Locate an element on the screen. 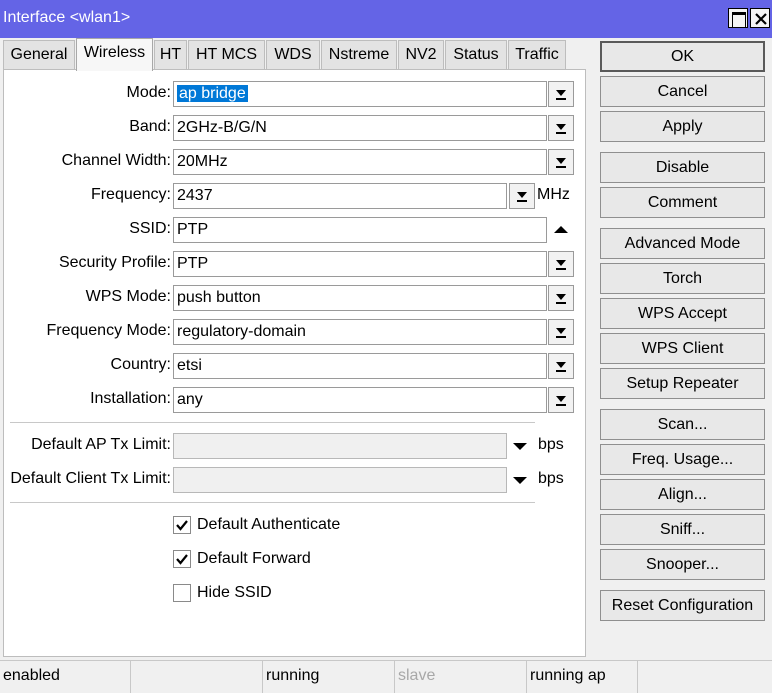 The image size is (772, 693). close-button is located at coordinates (760, 18).